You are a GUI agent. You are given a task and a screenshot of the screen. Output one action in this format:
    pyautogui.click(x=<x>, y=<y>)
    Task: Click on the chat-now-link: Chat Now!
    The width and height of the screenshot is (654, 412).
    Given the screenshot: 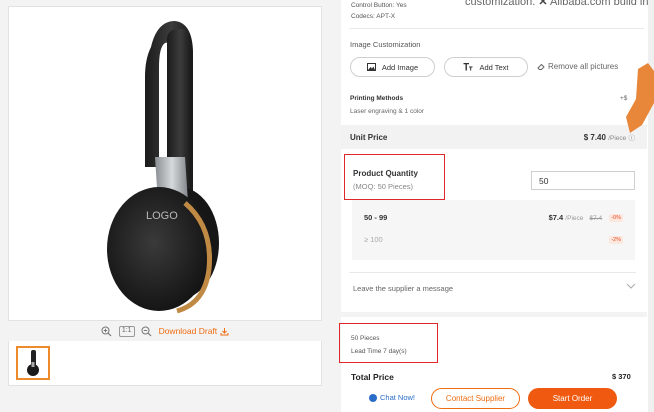 What is the action you would take?
    pyautogui.click(x=392, y=397)
    